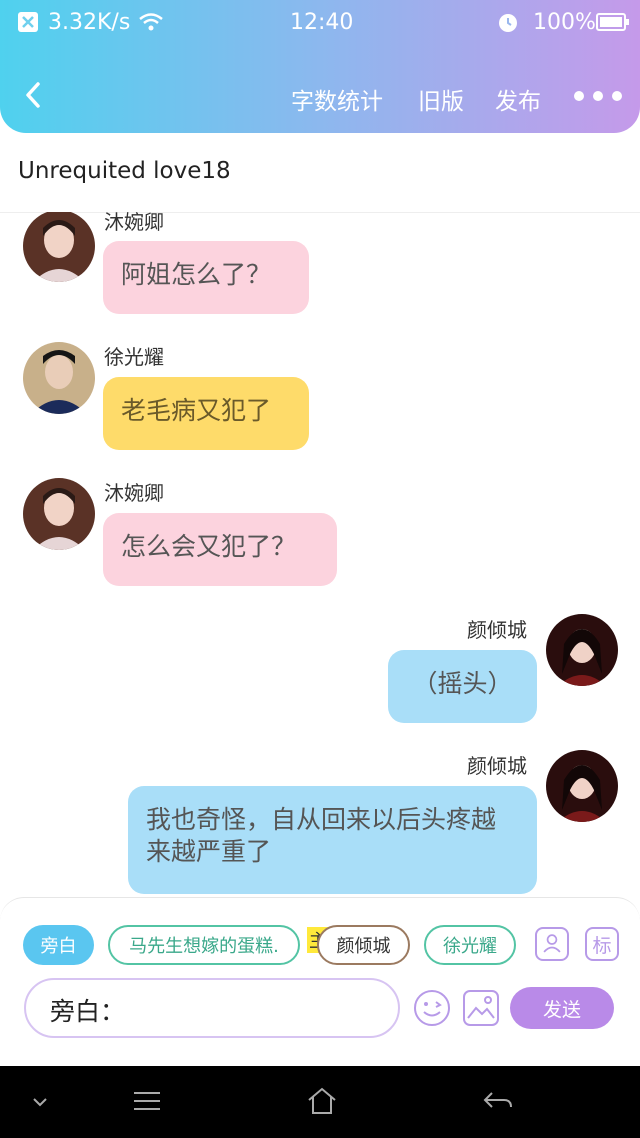  Describe the element at coordinates (462, 686) in the screenshot. I see `message-bubble: （摇头）` at that location.